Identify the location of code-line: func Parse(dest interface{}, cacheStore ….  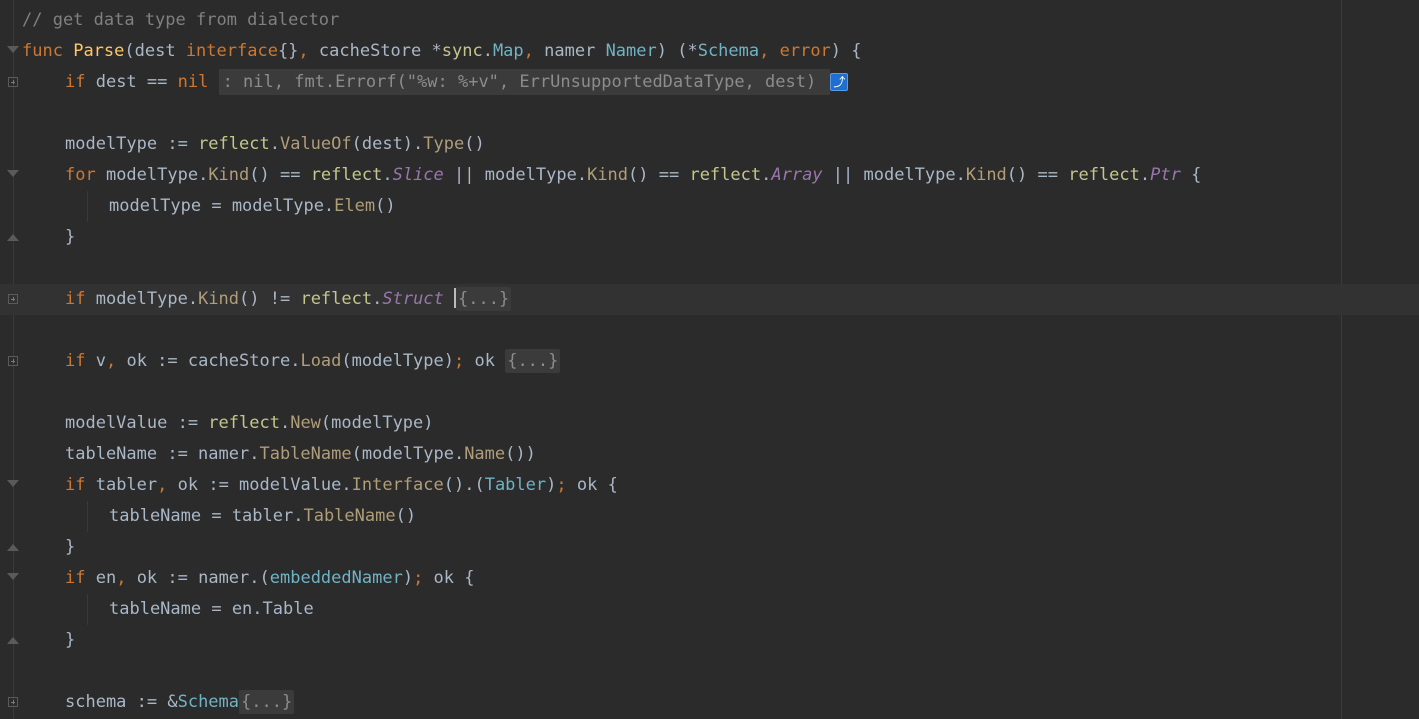
(709, 51).